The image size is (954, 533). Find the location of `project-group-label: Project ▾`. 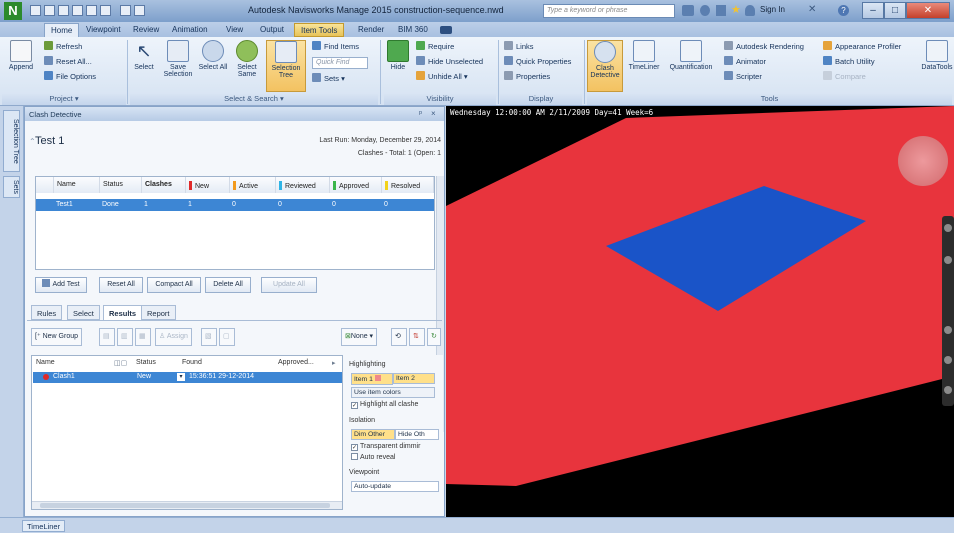

project-group-label: Project ▾ is located at coordinates (64, 99).